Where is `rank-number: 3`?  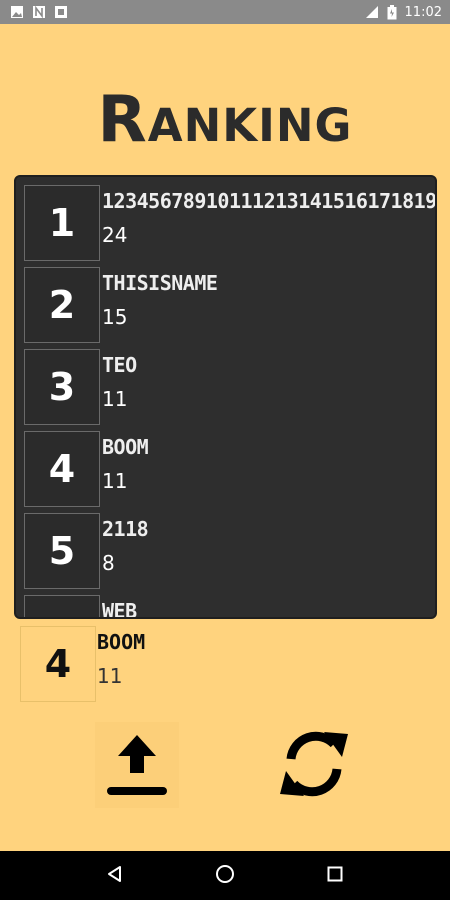 rank-number: 3 is located at coordinates (62, 387).